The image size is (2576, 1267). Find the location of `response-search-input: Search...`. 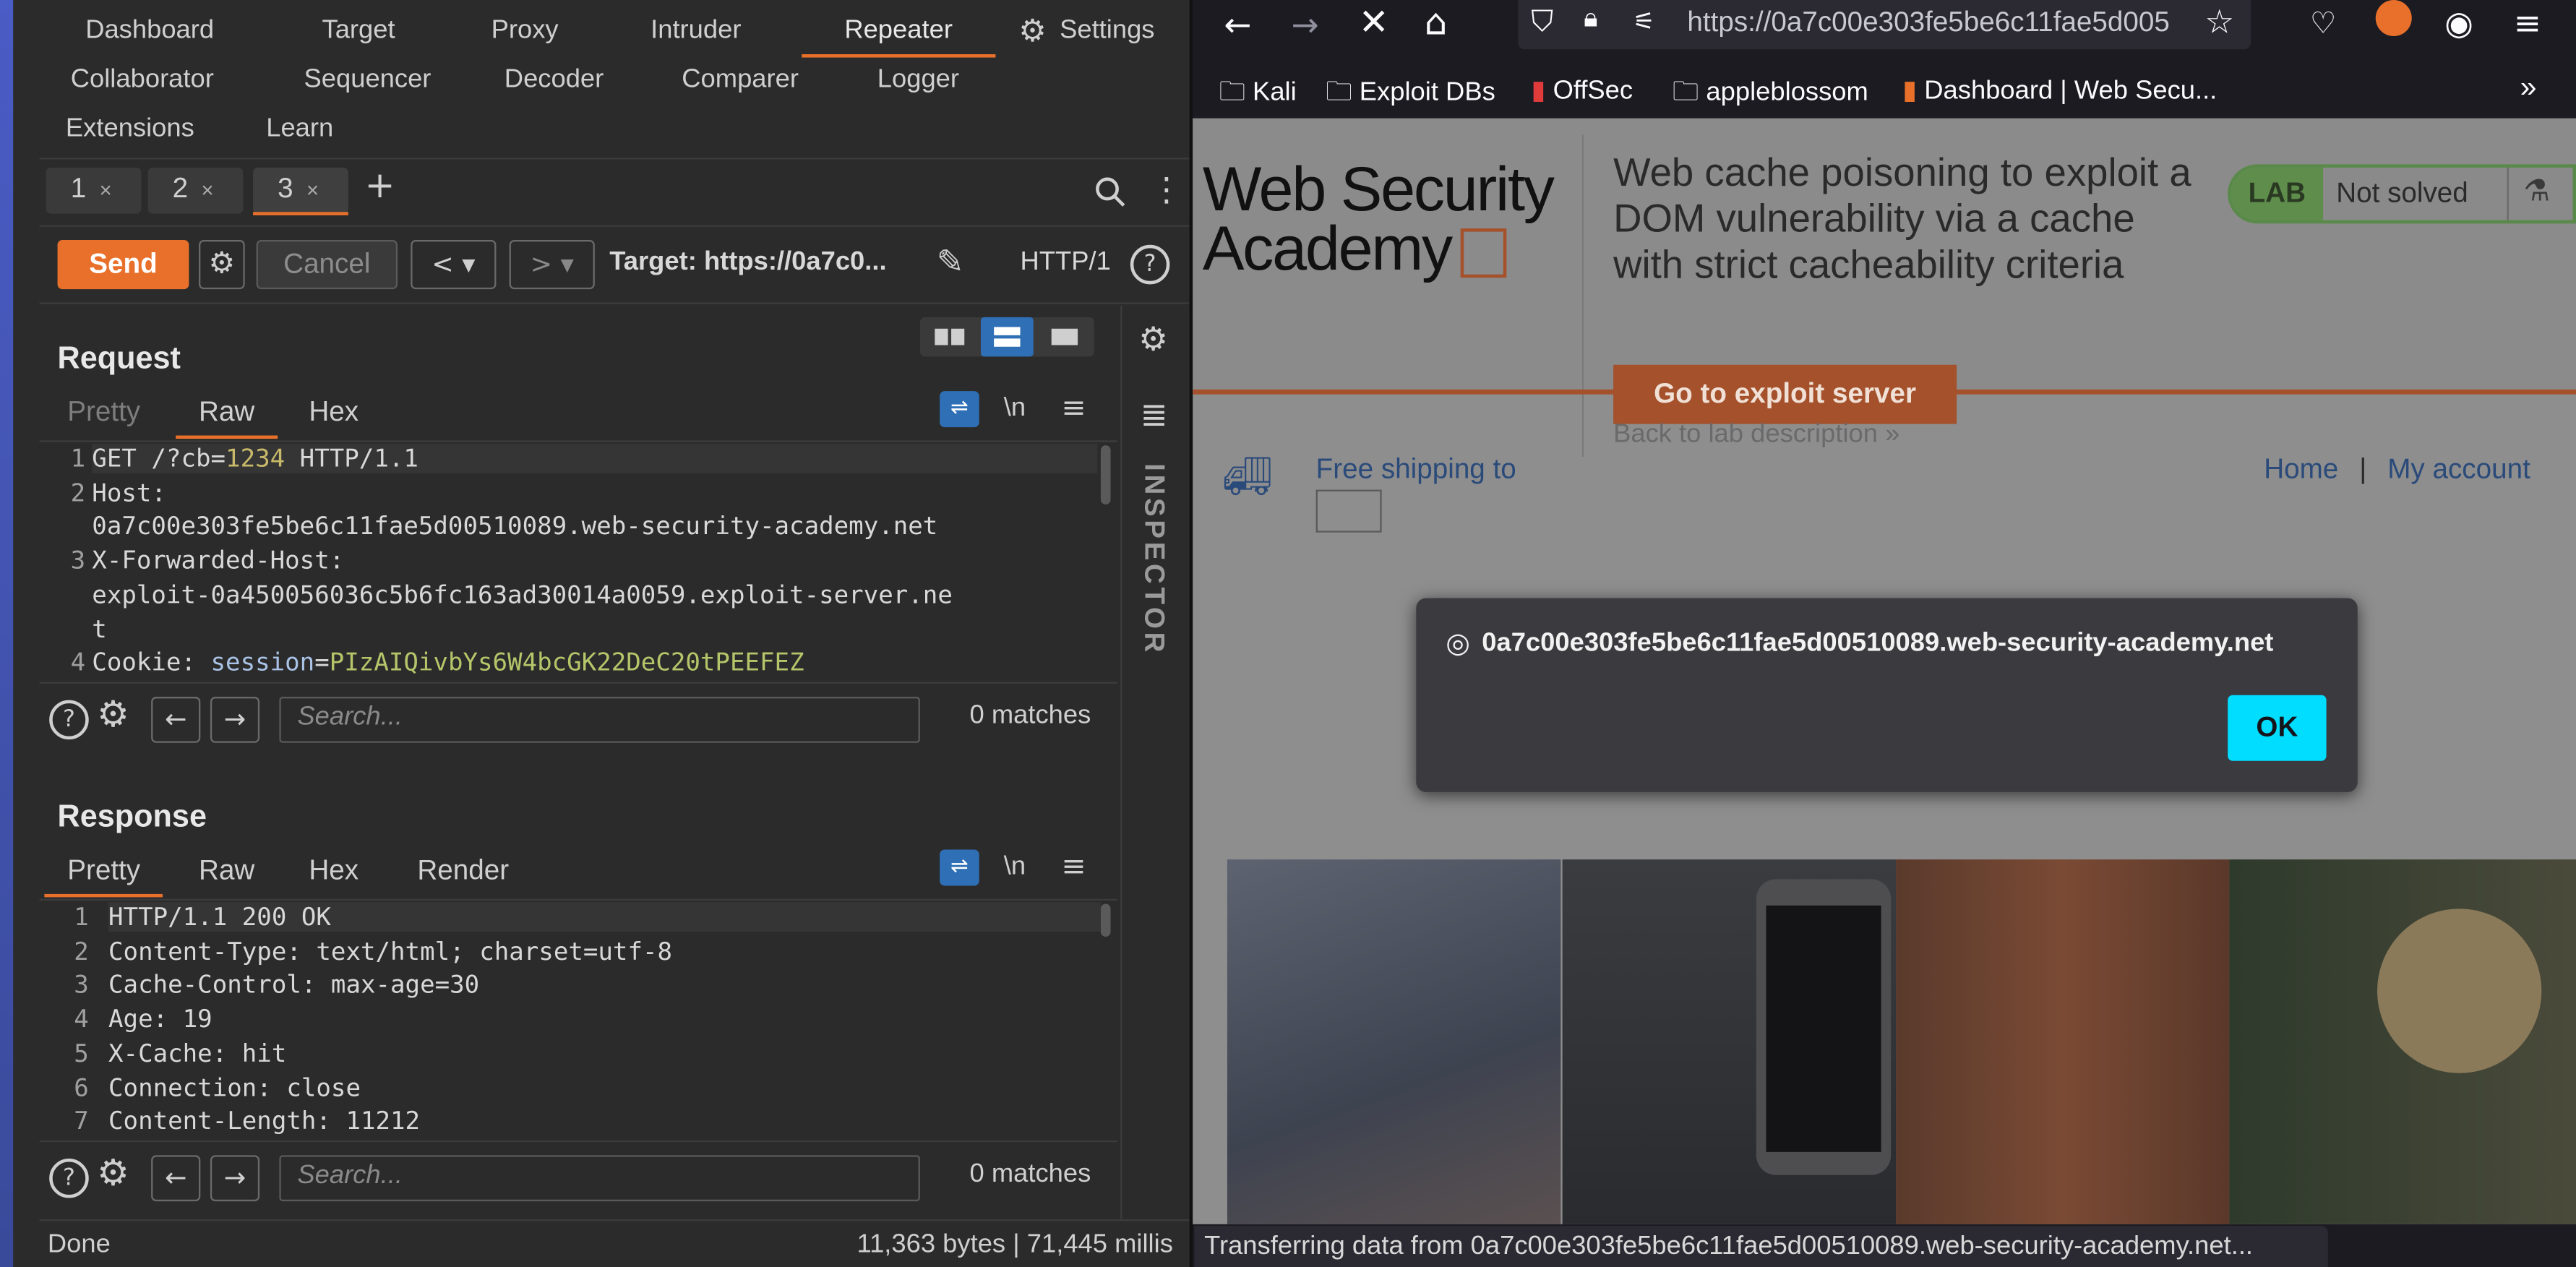

response-search-input: Search... is located at coordinates (599, 1178).